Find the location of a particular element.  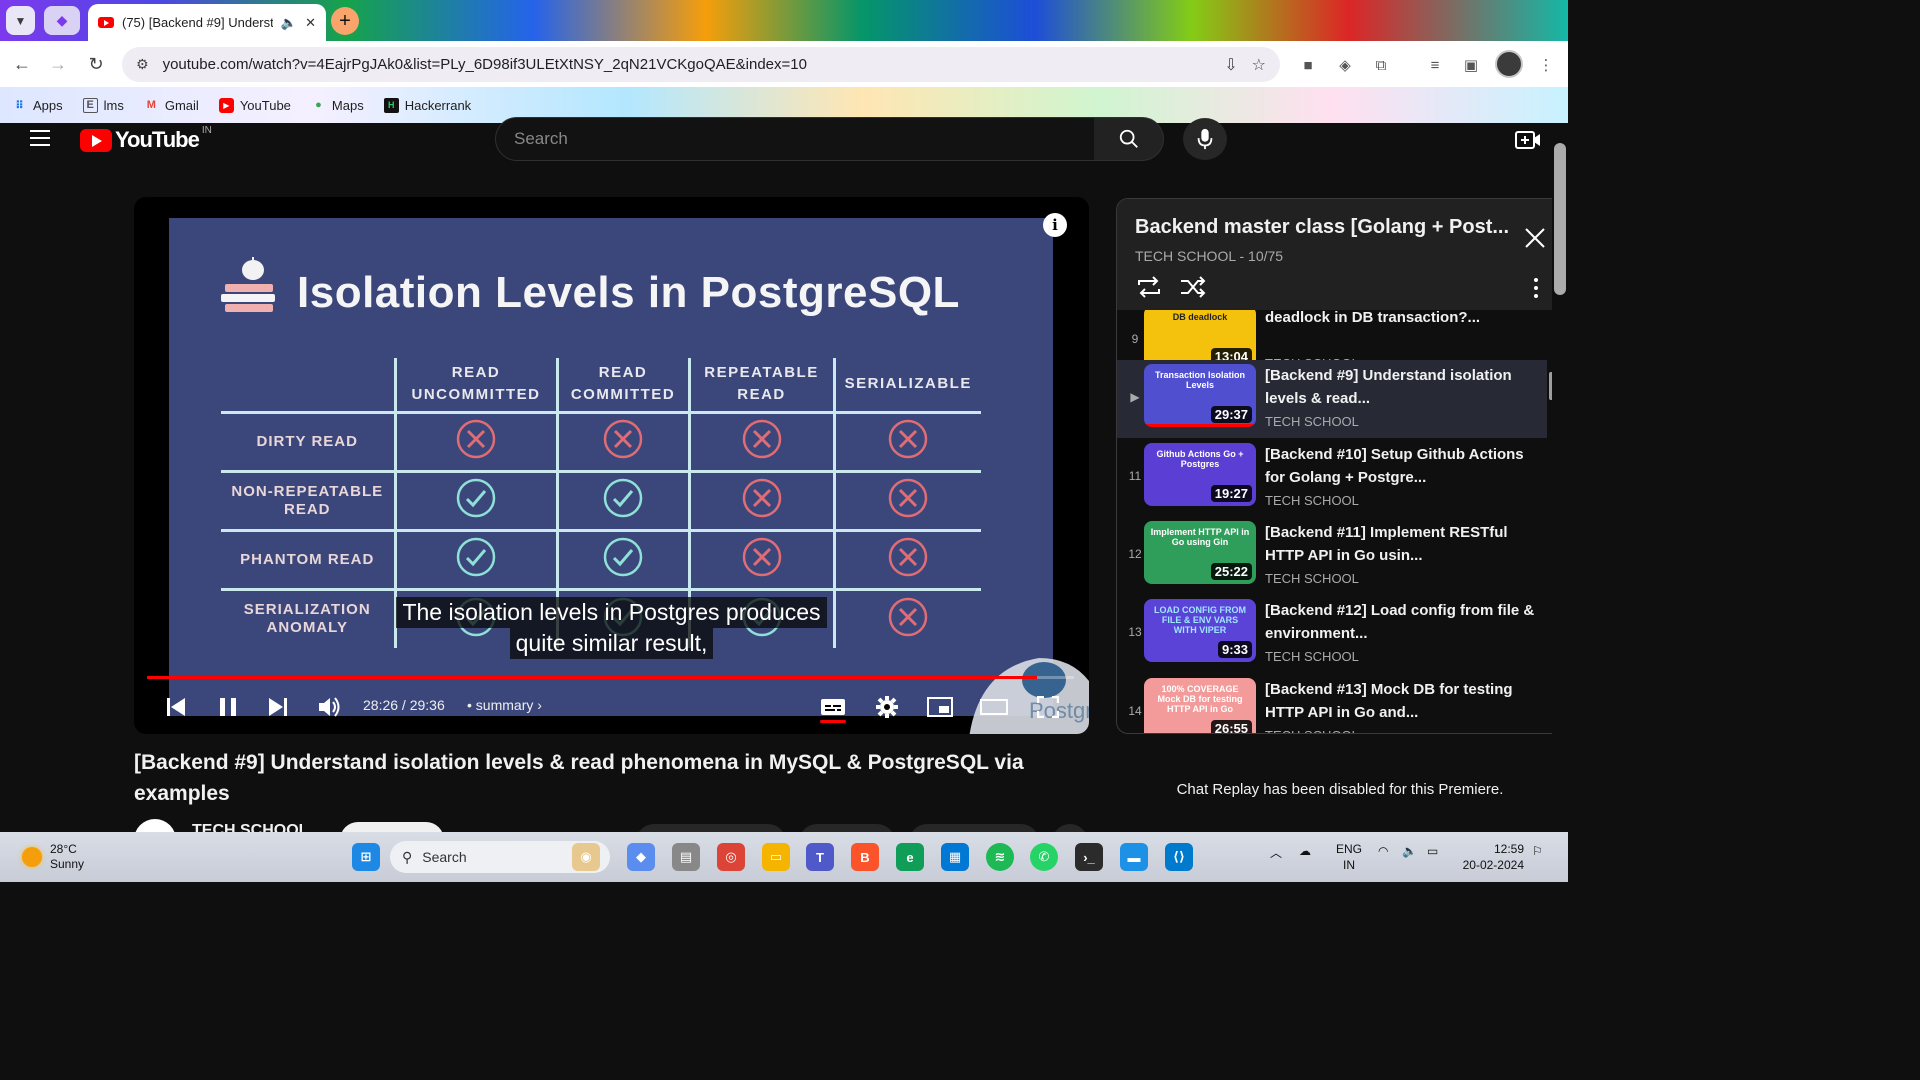

speaker-icon: 🔈 is located at coordinates (289, 23).